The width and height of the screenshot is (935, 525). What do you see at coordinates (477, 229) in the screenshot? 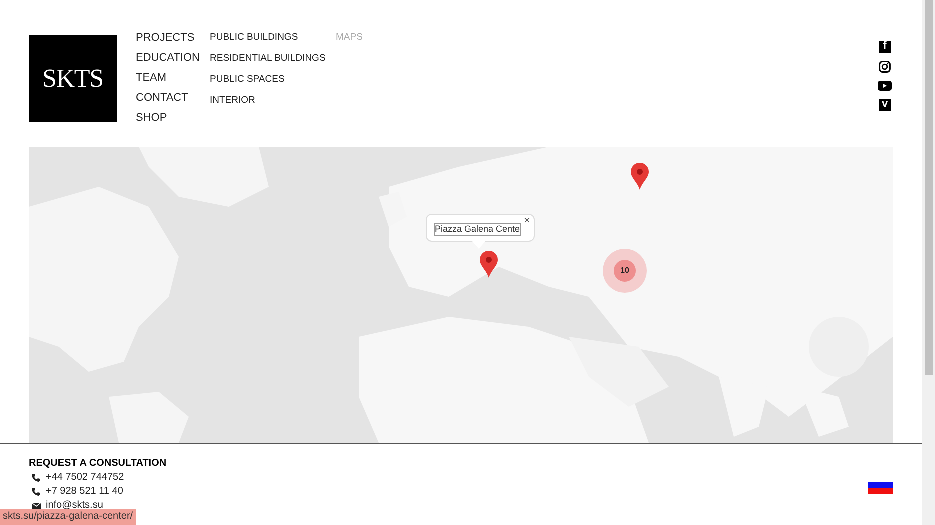
I see `popup-title: Piazza Galena Cente` at bounding box center [477, 229].